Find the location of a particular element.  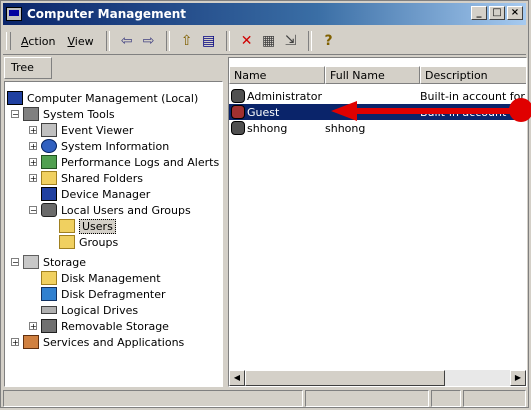

drive-icon is located at coordinates (49, 310).